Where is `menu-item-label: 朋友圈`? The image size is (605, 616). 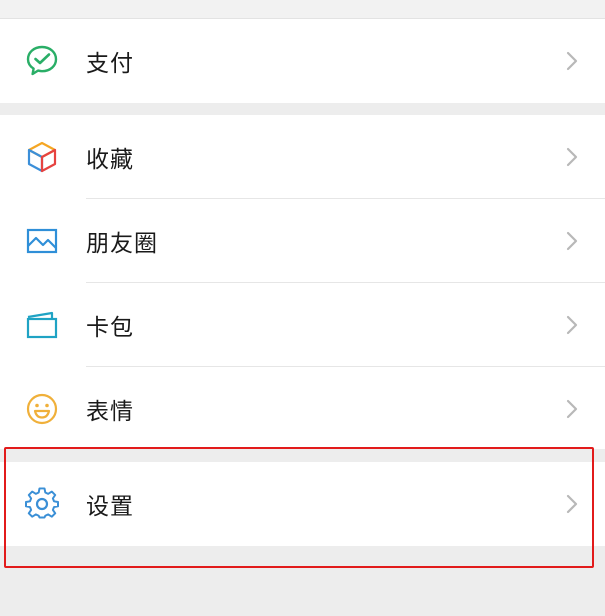
menu-item-label: 朋友圈 is located at coordinates (122, 244).